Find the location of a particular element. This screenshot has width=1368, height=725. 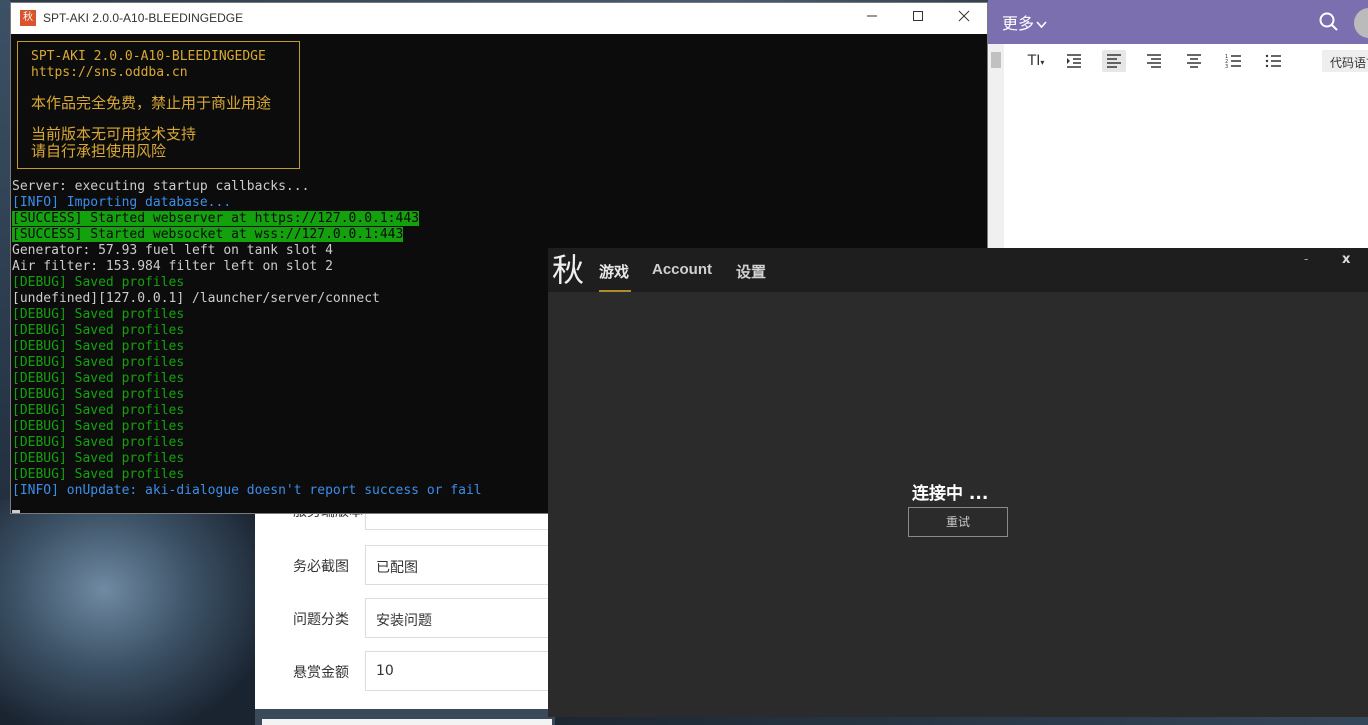

close-button is located at coordinates (964, 18).